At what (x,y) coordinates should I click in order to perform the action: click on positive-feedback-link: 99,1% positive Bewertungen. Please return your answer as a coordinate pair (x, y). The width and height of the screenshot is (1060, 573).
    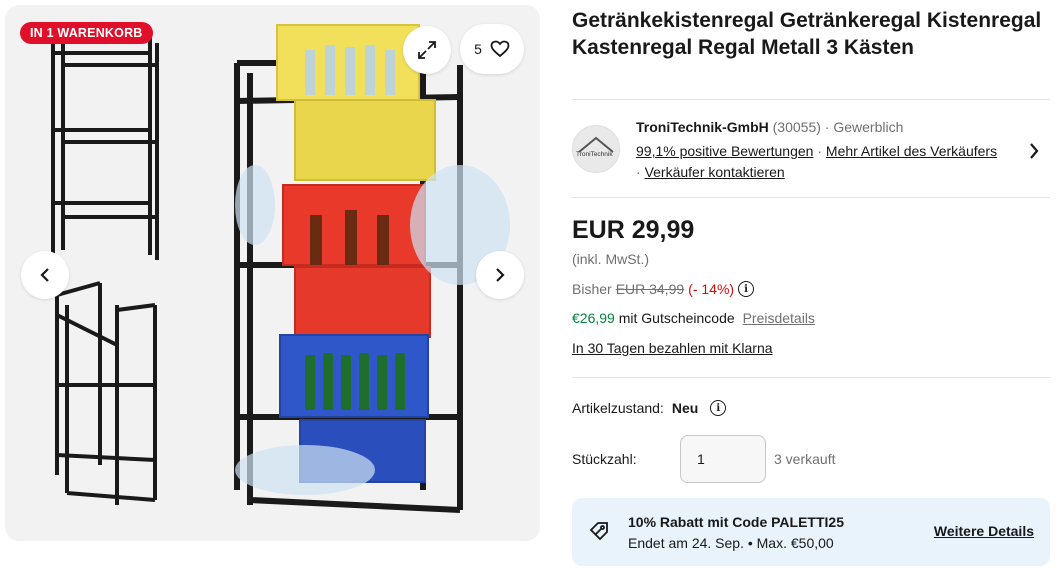
    Looking at the image, I should click on (724, 151).